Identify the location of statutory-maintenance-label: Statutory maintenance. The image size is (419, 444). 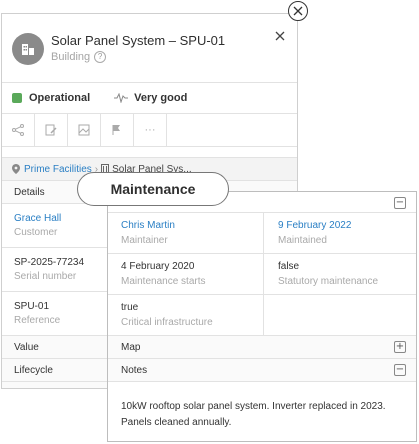
(328, 281).